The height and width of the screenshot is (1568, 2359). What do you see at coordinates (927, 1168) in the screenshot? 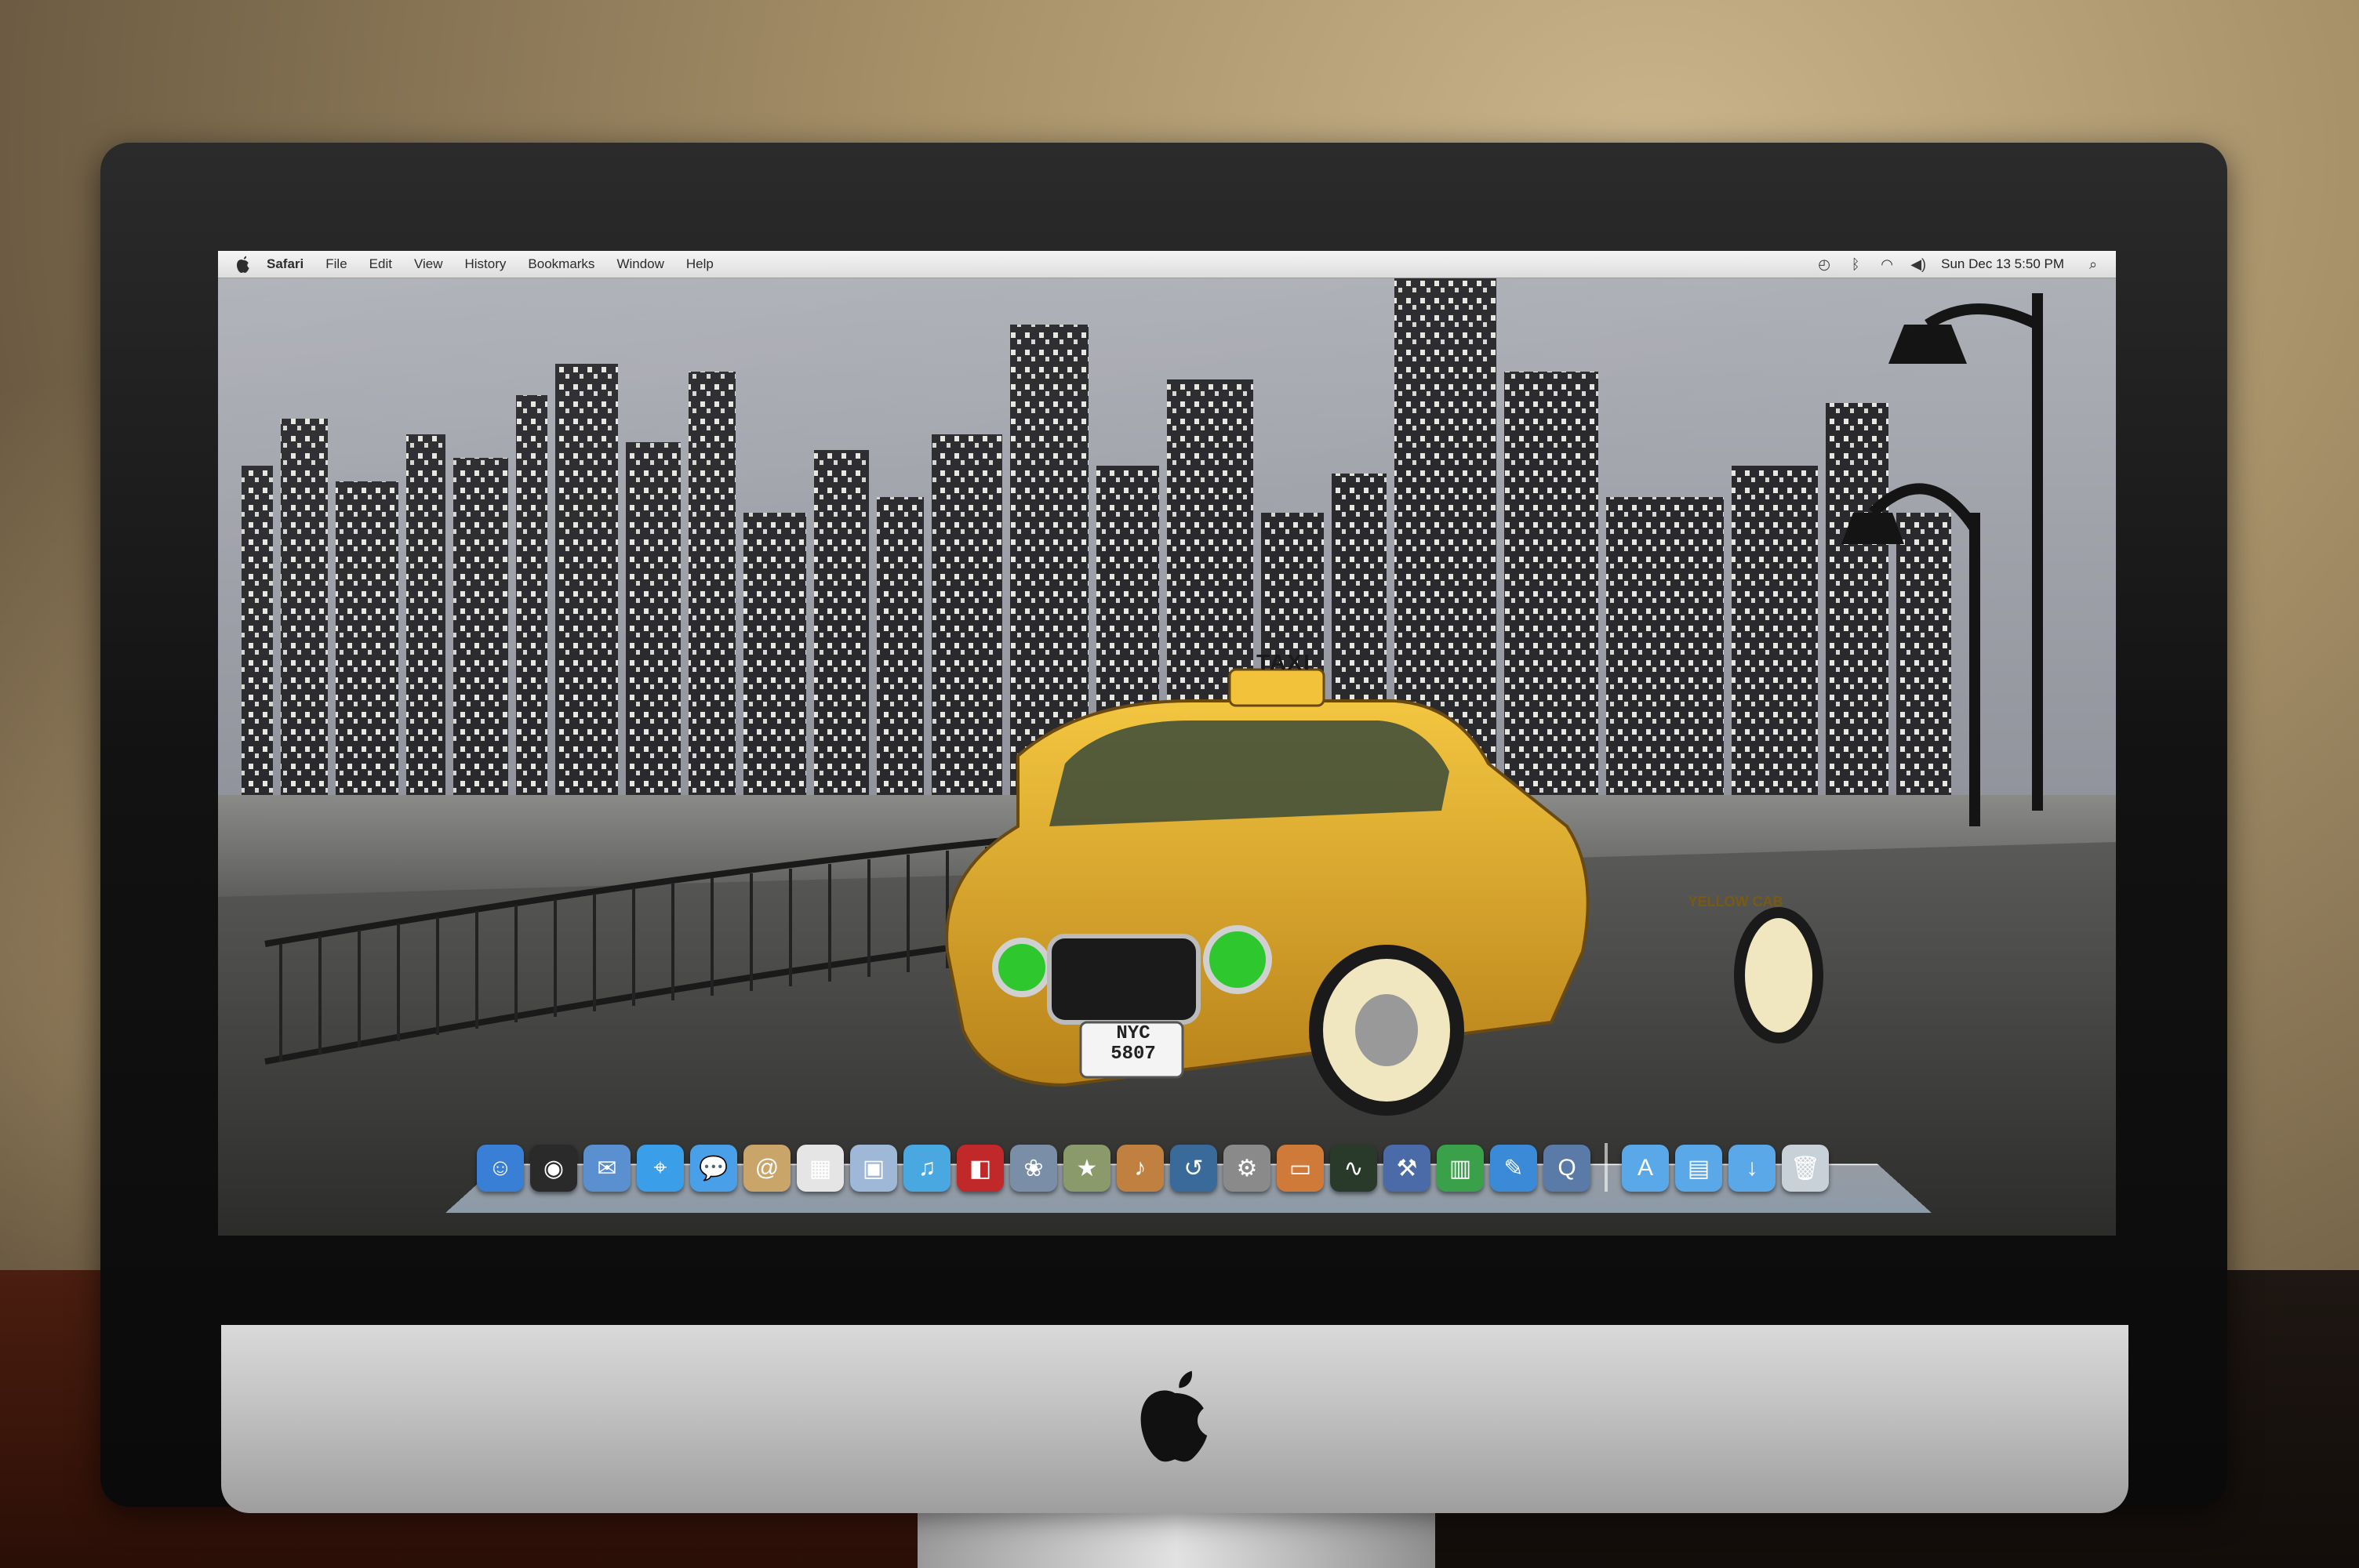
I see `itunes-icon: ♫` at bounding box center [927, 1168].